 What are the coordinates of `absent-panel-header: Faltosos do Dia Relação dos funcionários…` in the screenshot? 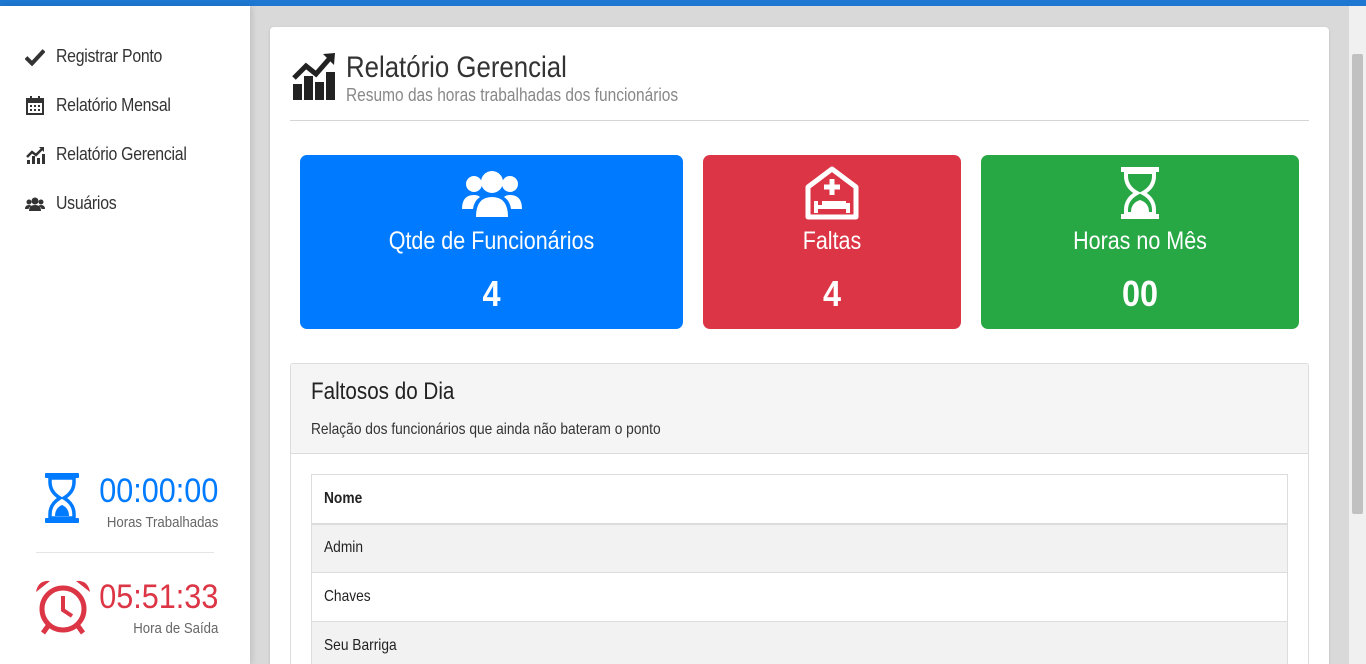 It's located at (799, 409).